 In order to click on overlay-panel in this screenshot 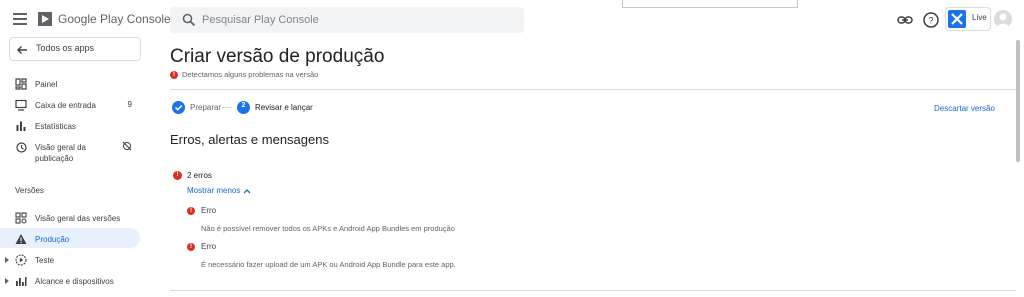, I will do `click(710, 4)`.